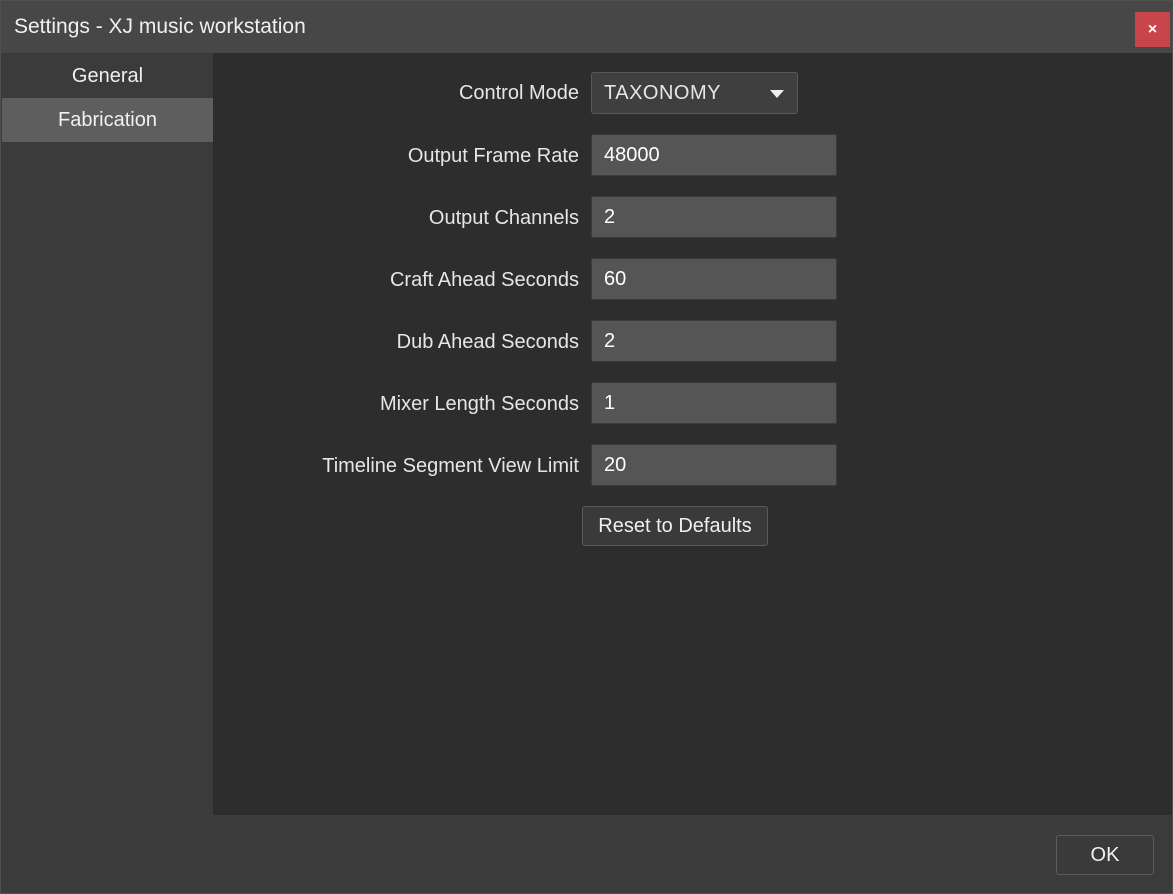 This screenshot has width=1173, height=894. What do you see at coordinates (518, 93) in the screenshot?
I see `control-mode-label: Control Mode` at bounding box center [518, 93].